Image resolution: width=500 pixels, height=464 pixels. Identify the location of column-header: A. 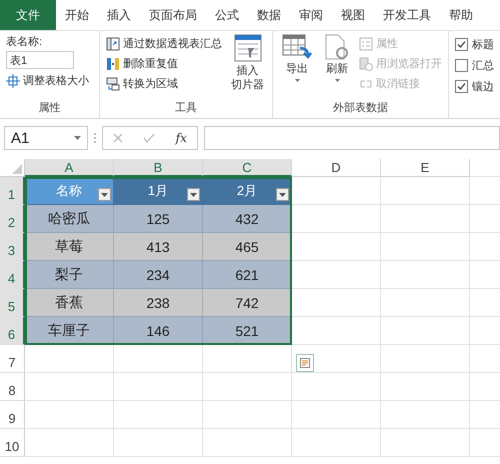
(69, 168).